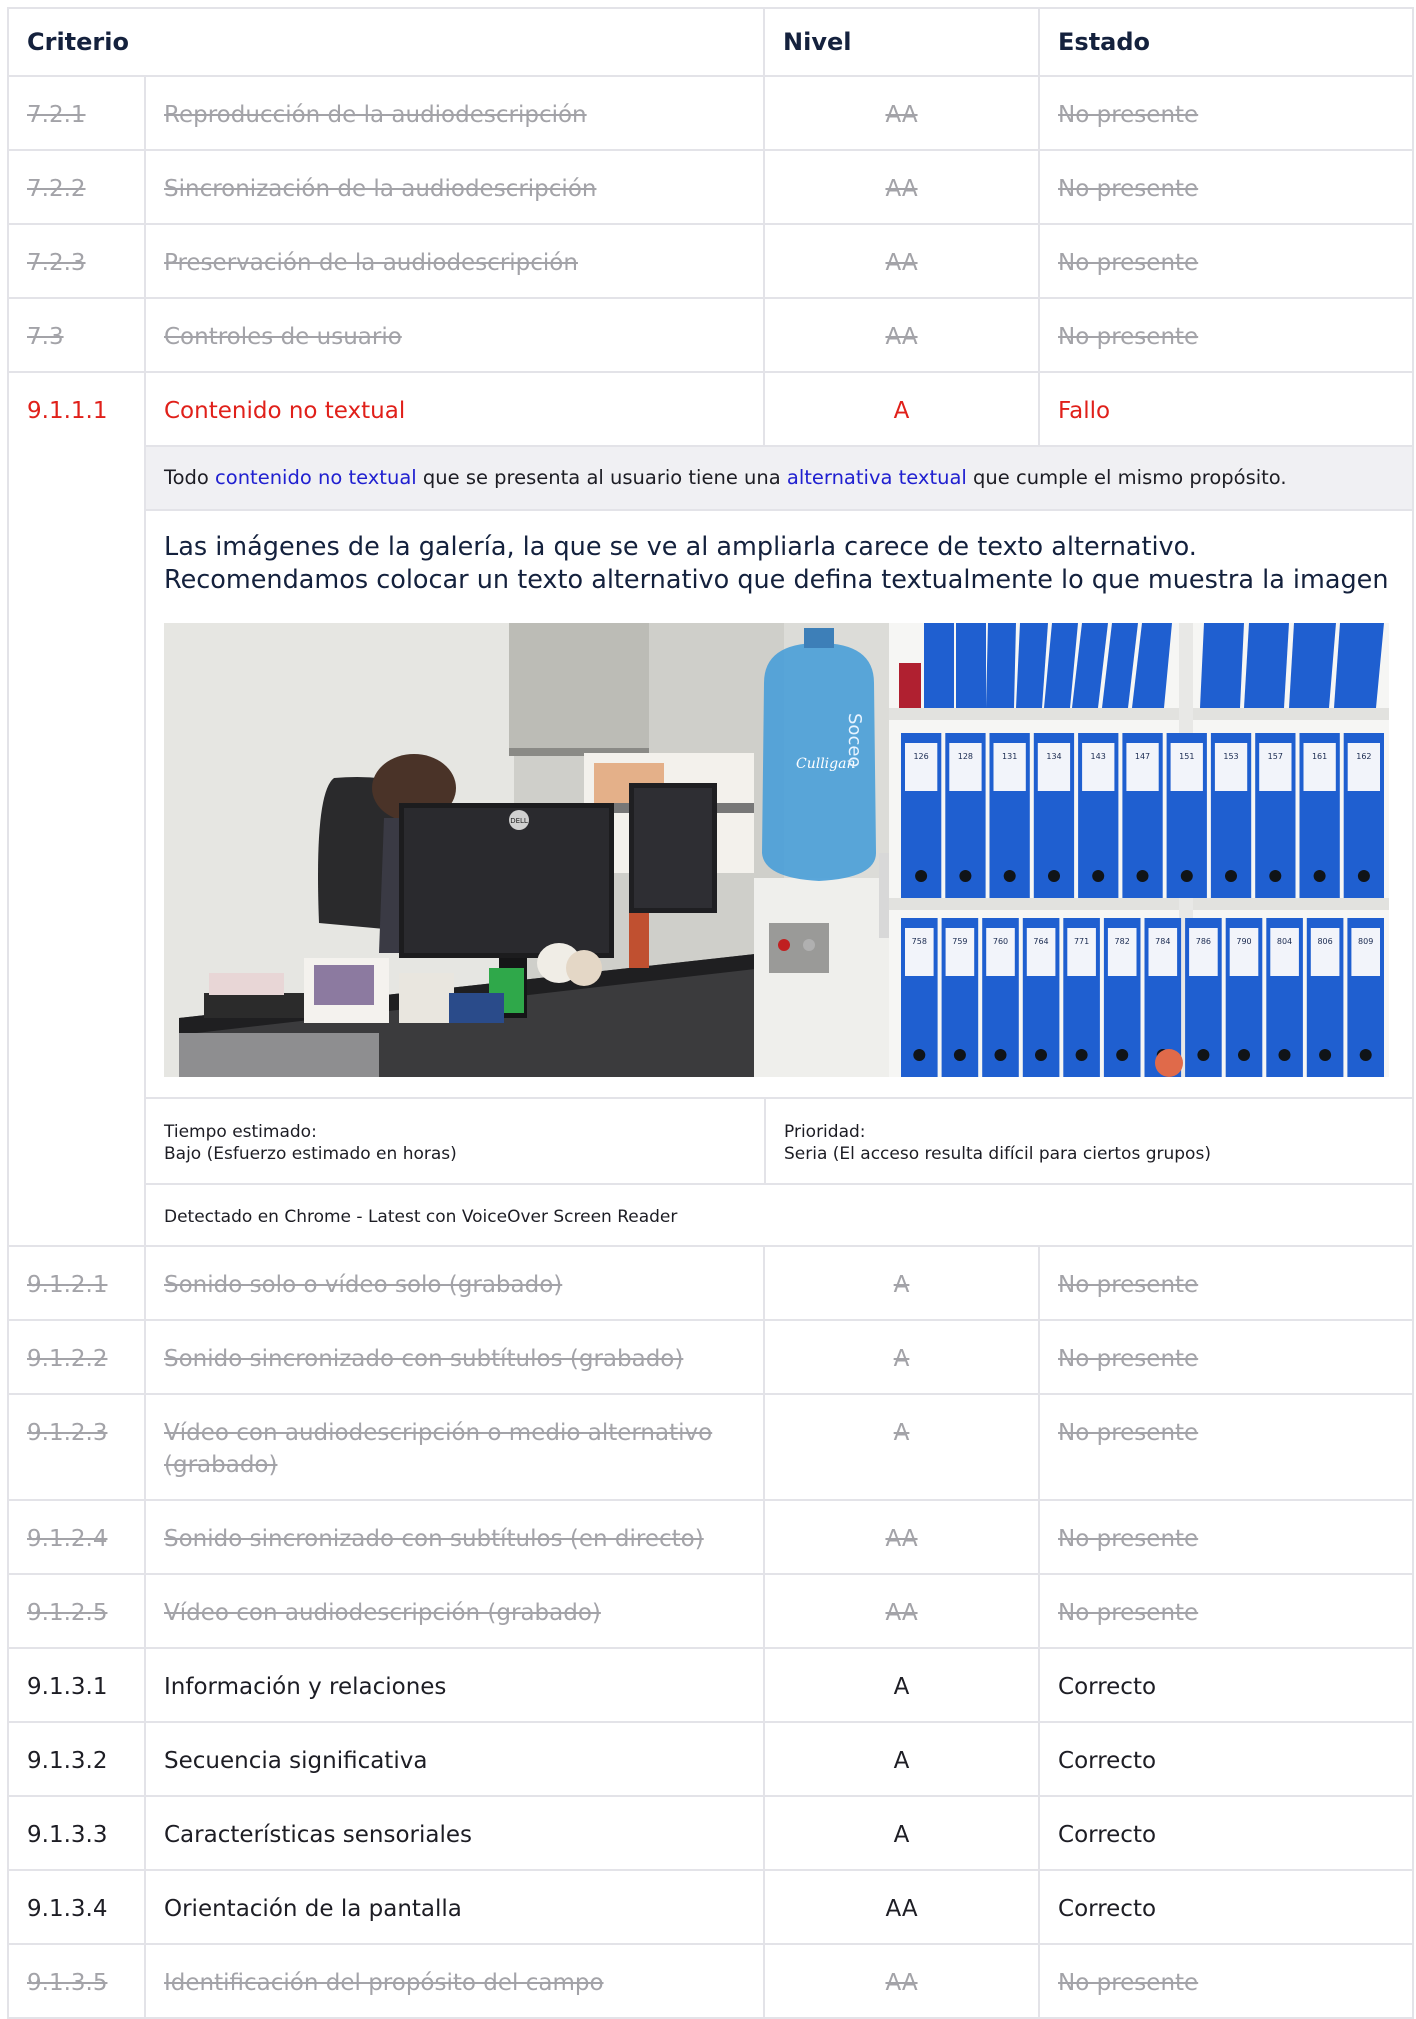  What do you see at coordinates (1040, 941) in the screenshot?
I see `binder-number: 764` at bounding box center [1040, 941].